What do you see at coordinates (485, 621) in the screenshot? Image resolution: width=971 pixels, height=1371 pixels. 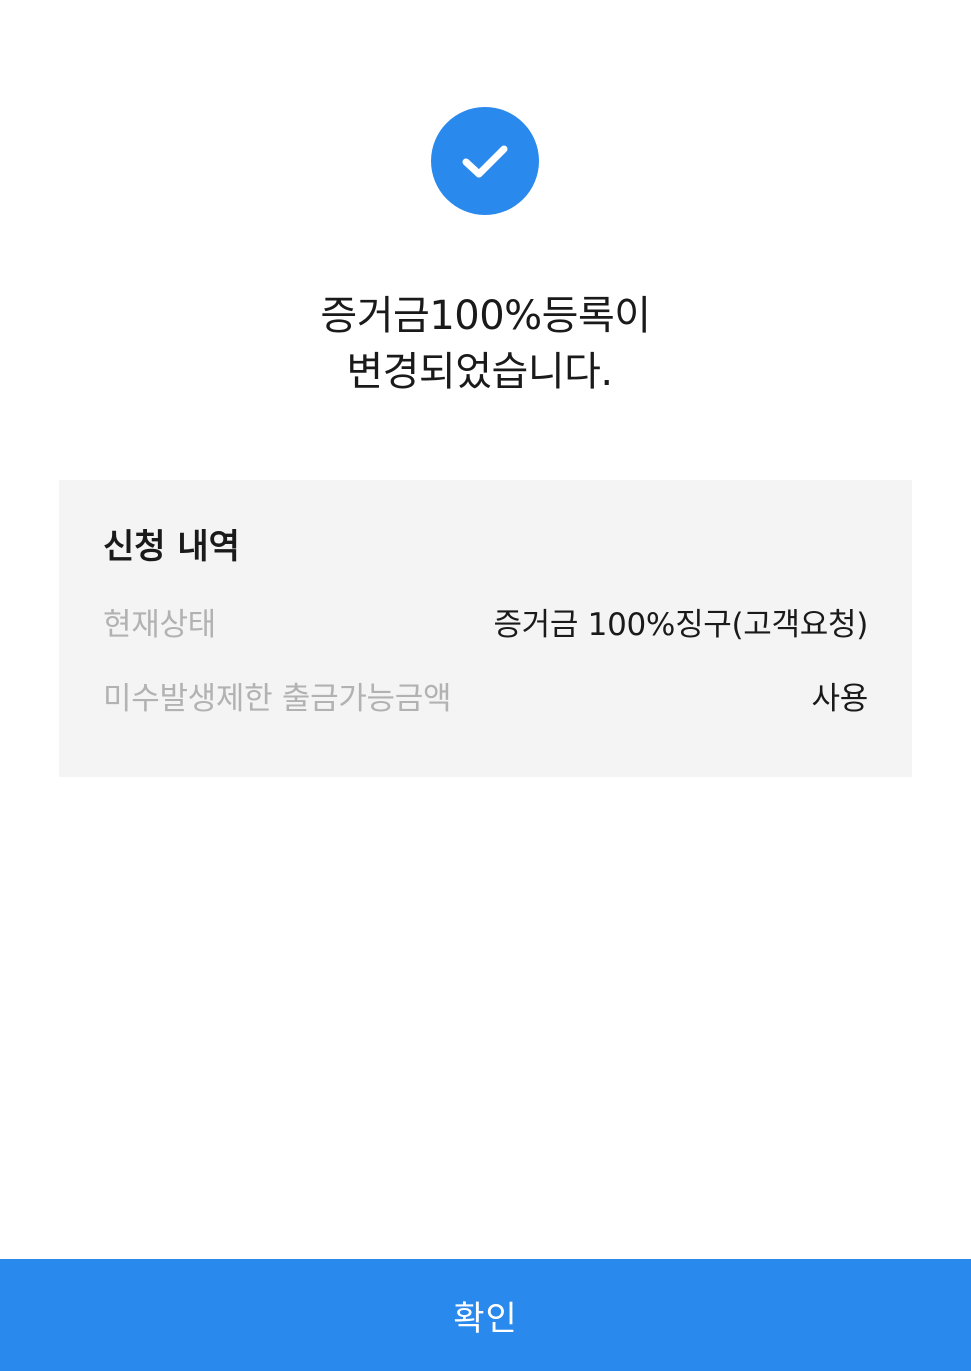 I see `detail-row-current-status: 현재상태 증거금 100%징구(고객요청)` at bounding box center [485, 621].